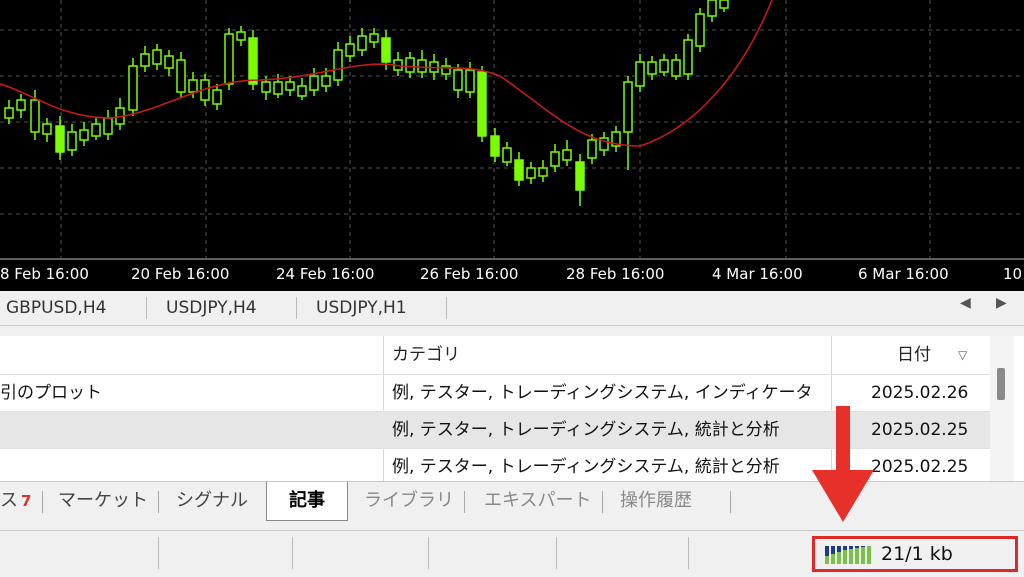 The height and width of the screenshot is (577, 1024). What do you see at coordinates (920, 393) in the screenshot?
I see `article-date: 2025.02.26` at bounding box center [920, 393].